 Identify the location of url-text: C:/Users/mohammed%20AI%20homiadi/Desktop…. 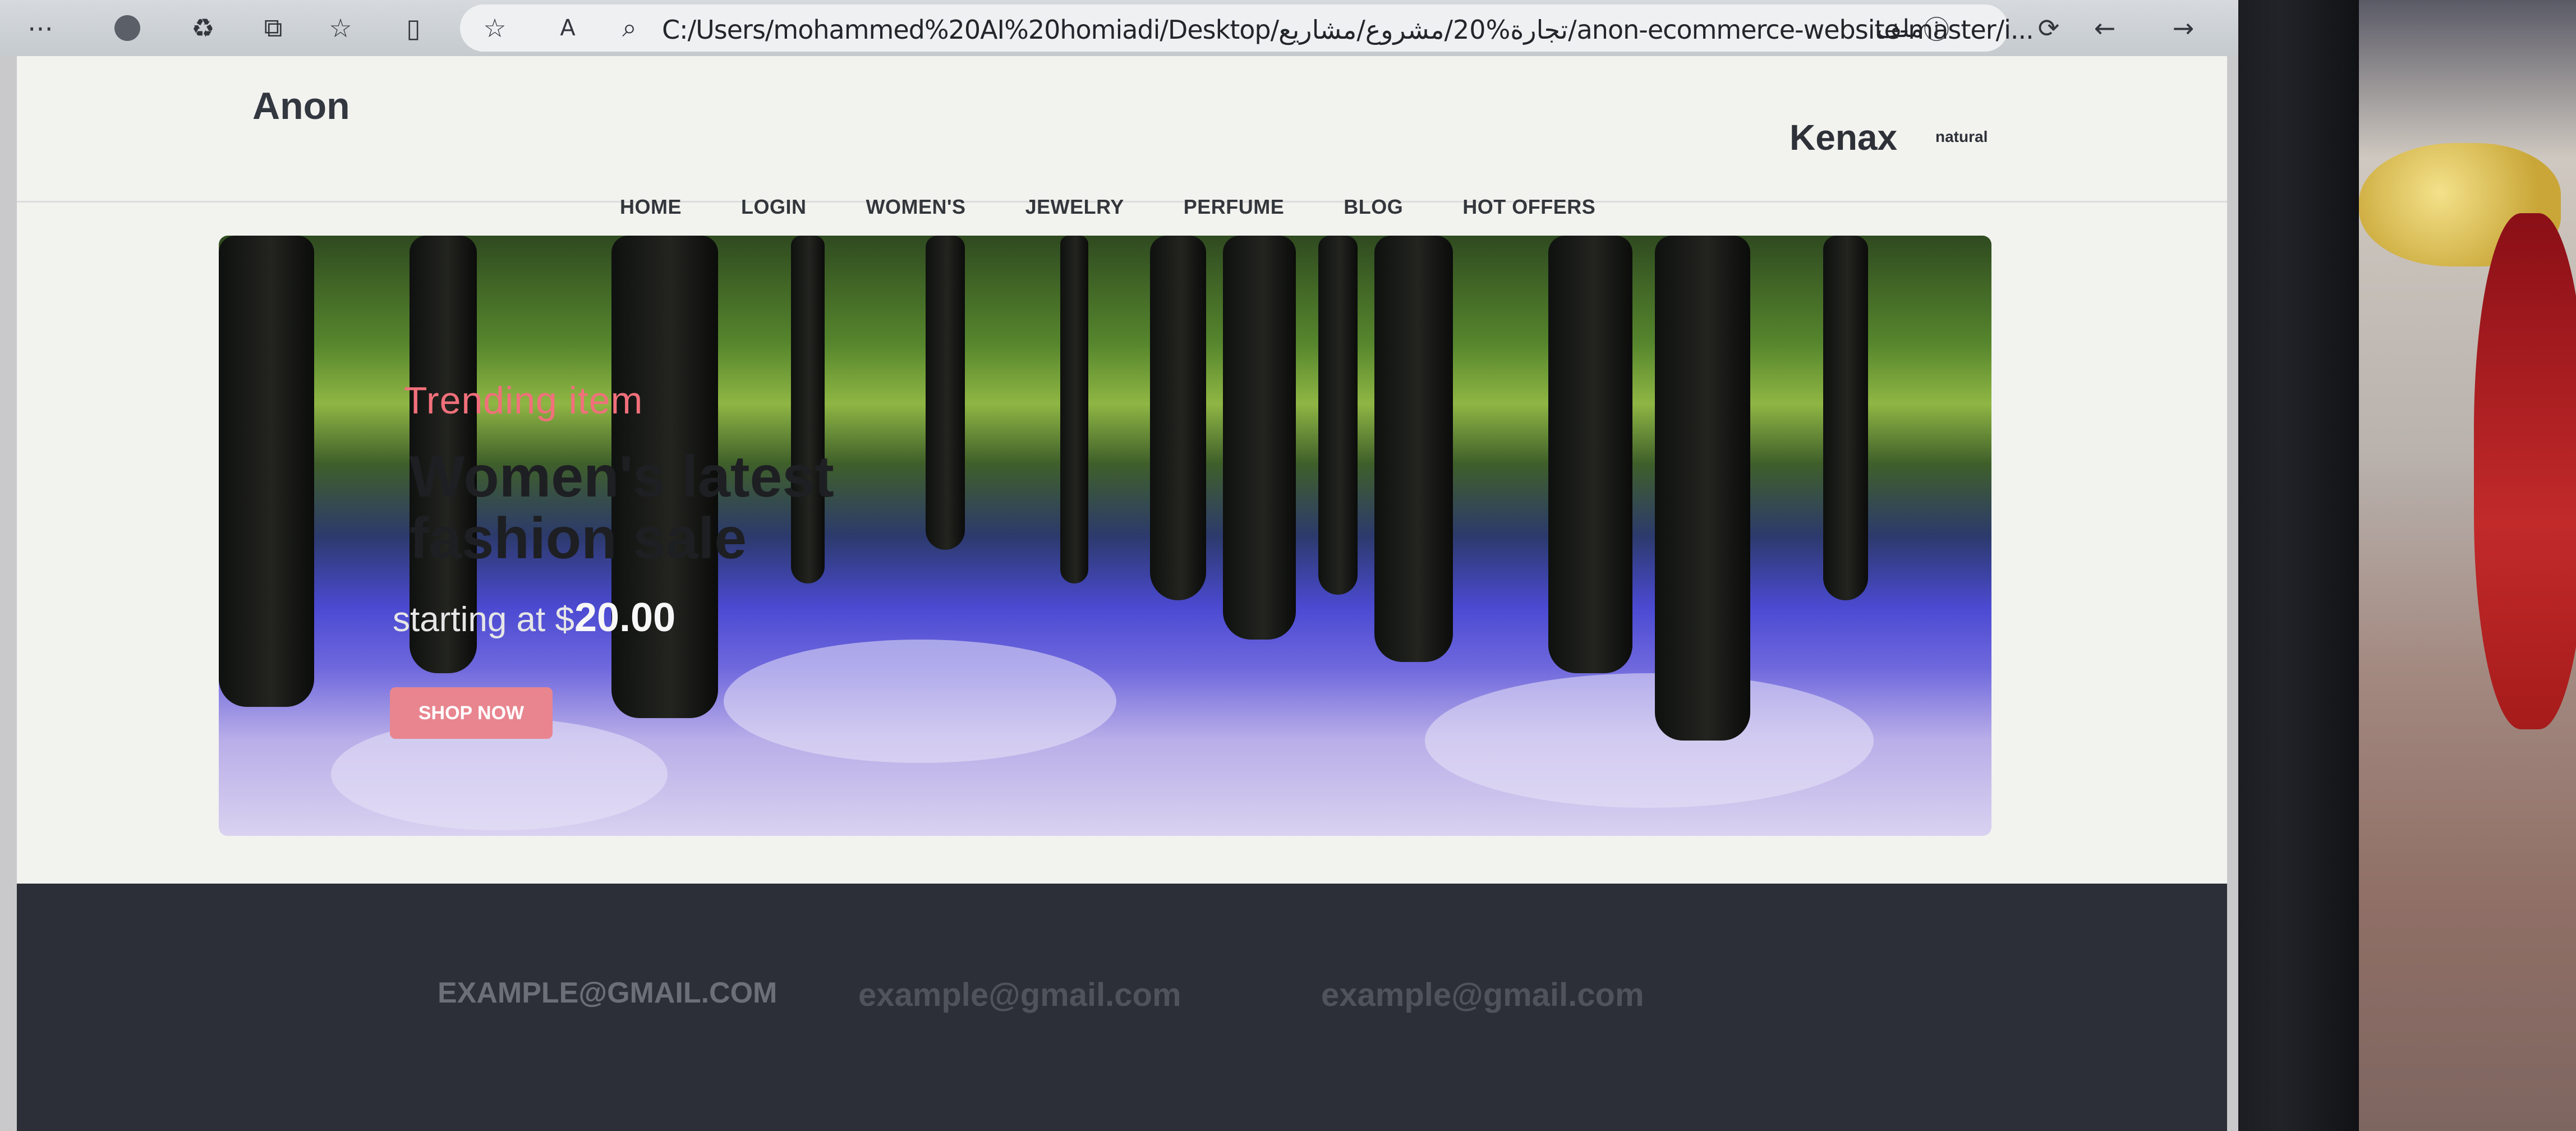
(1348, 30).